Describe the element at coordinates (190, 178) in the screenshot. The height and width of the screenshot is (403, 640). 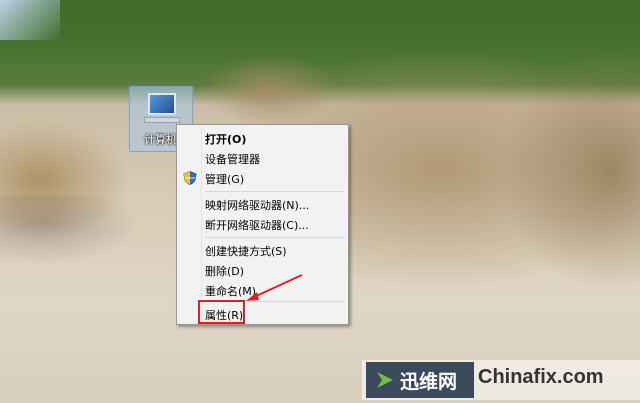
I see `shield-icon` at that location.